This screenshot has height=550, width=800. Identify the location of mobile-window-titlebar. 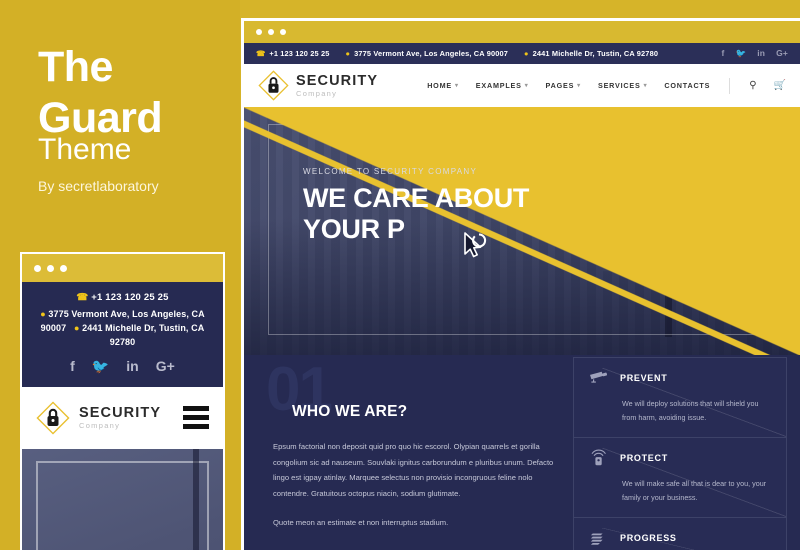
(122, 268).